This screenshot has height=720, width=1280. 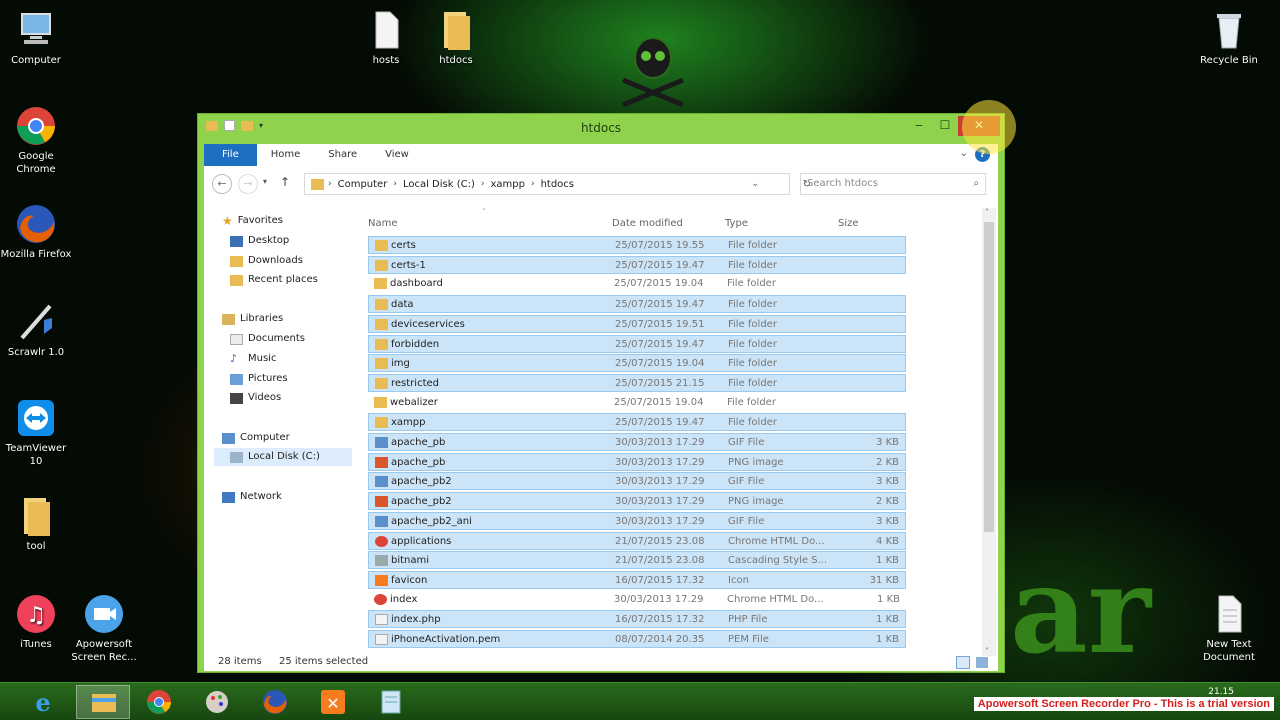 I want to click on tab-file: File, so click(x=230, y=155).